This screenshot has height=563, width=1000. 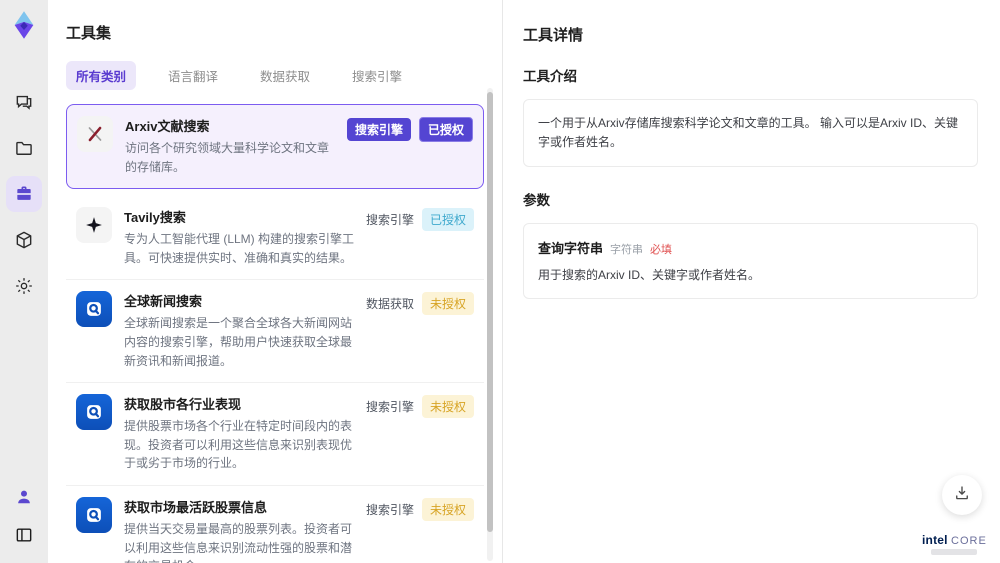 What do you see at coordinates (183, 405) in the screenshot?
I see `tool-name: 获取股市各行业表现` at bounding box center [183, 405].